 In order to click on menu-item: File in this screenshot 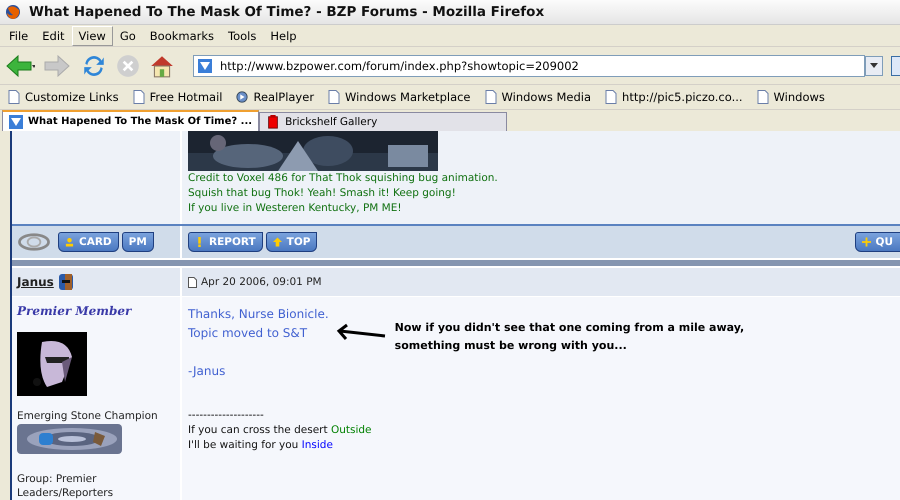, I will do `click(19, 36)`.